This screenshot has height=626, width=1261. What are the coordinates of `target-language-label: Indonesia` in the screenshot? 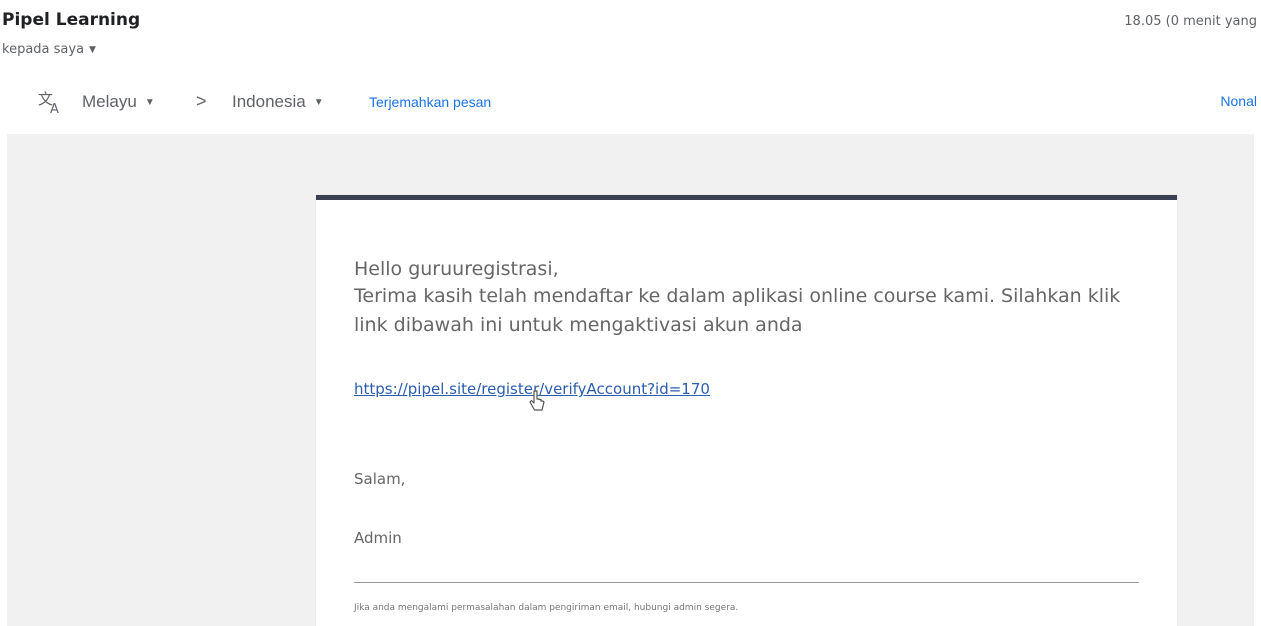 It's located at (269, 101).